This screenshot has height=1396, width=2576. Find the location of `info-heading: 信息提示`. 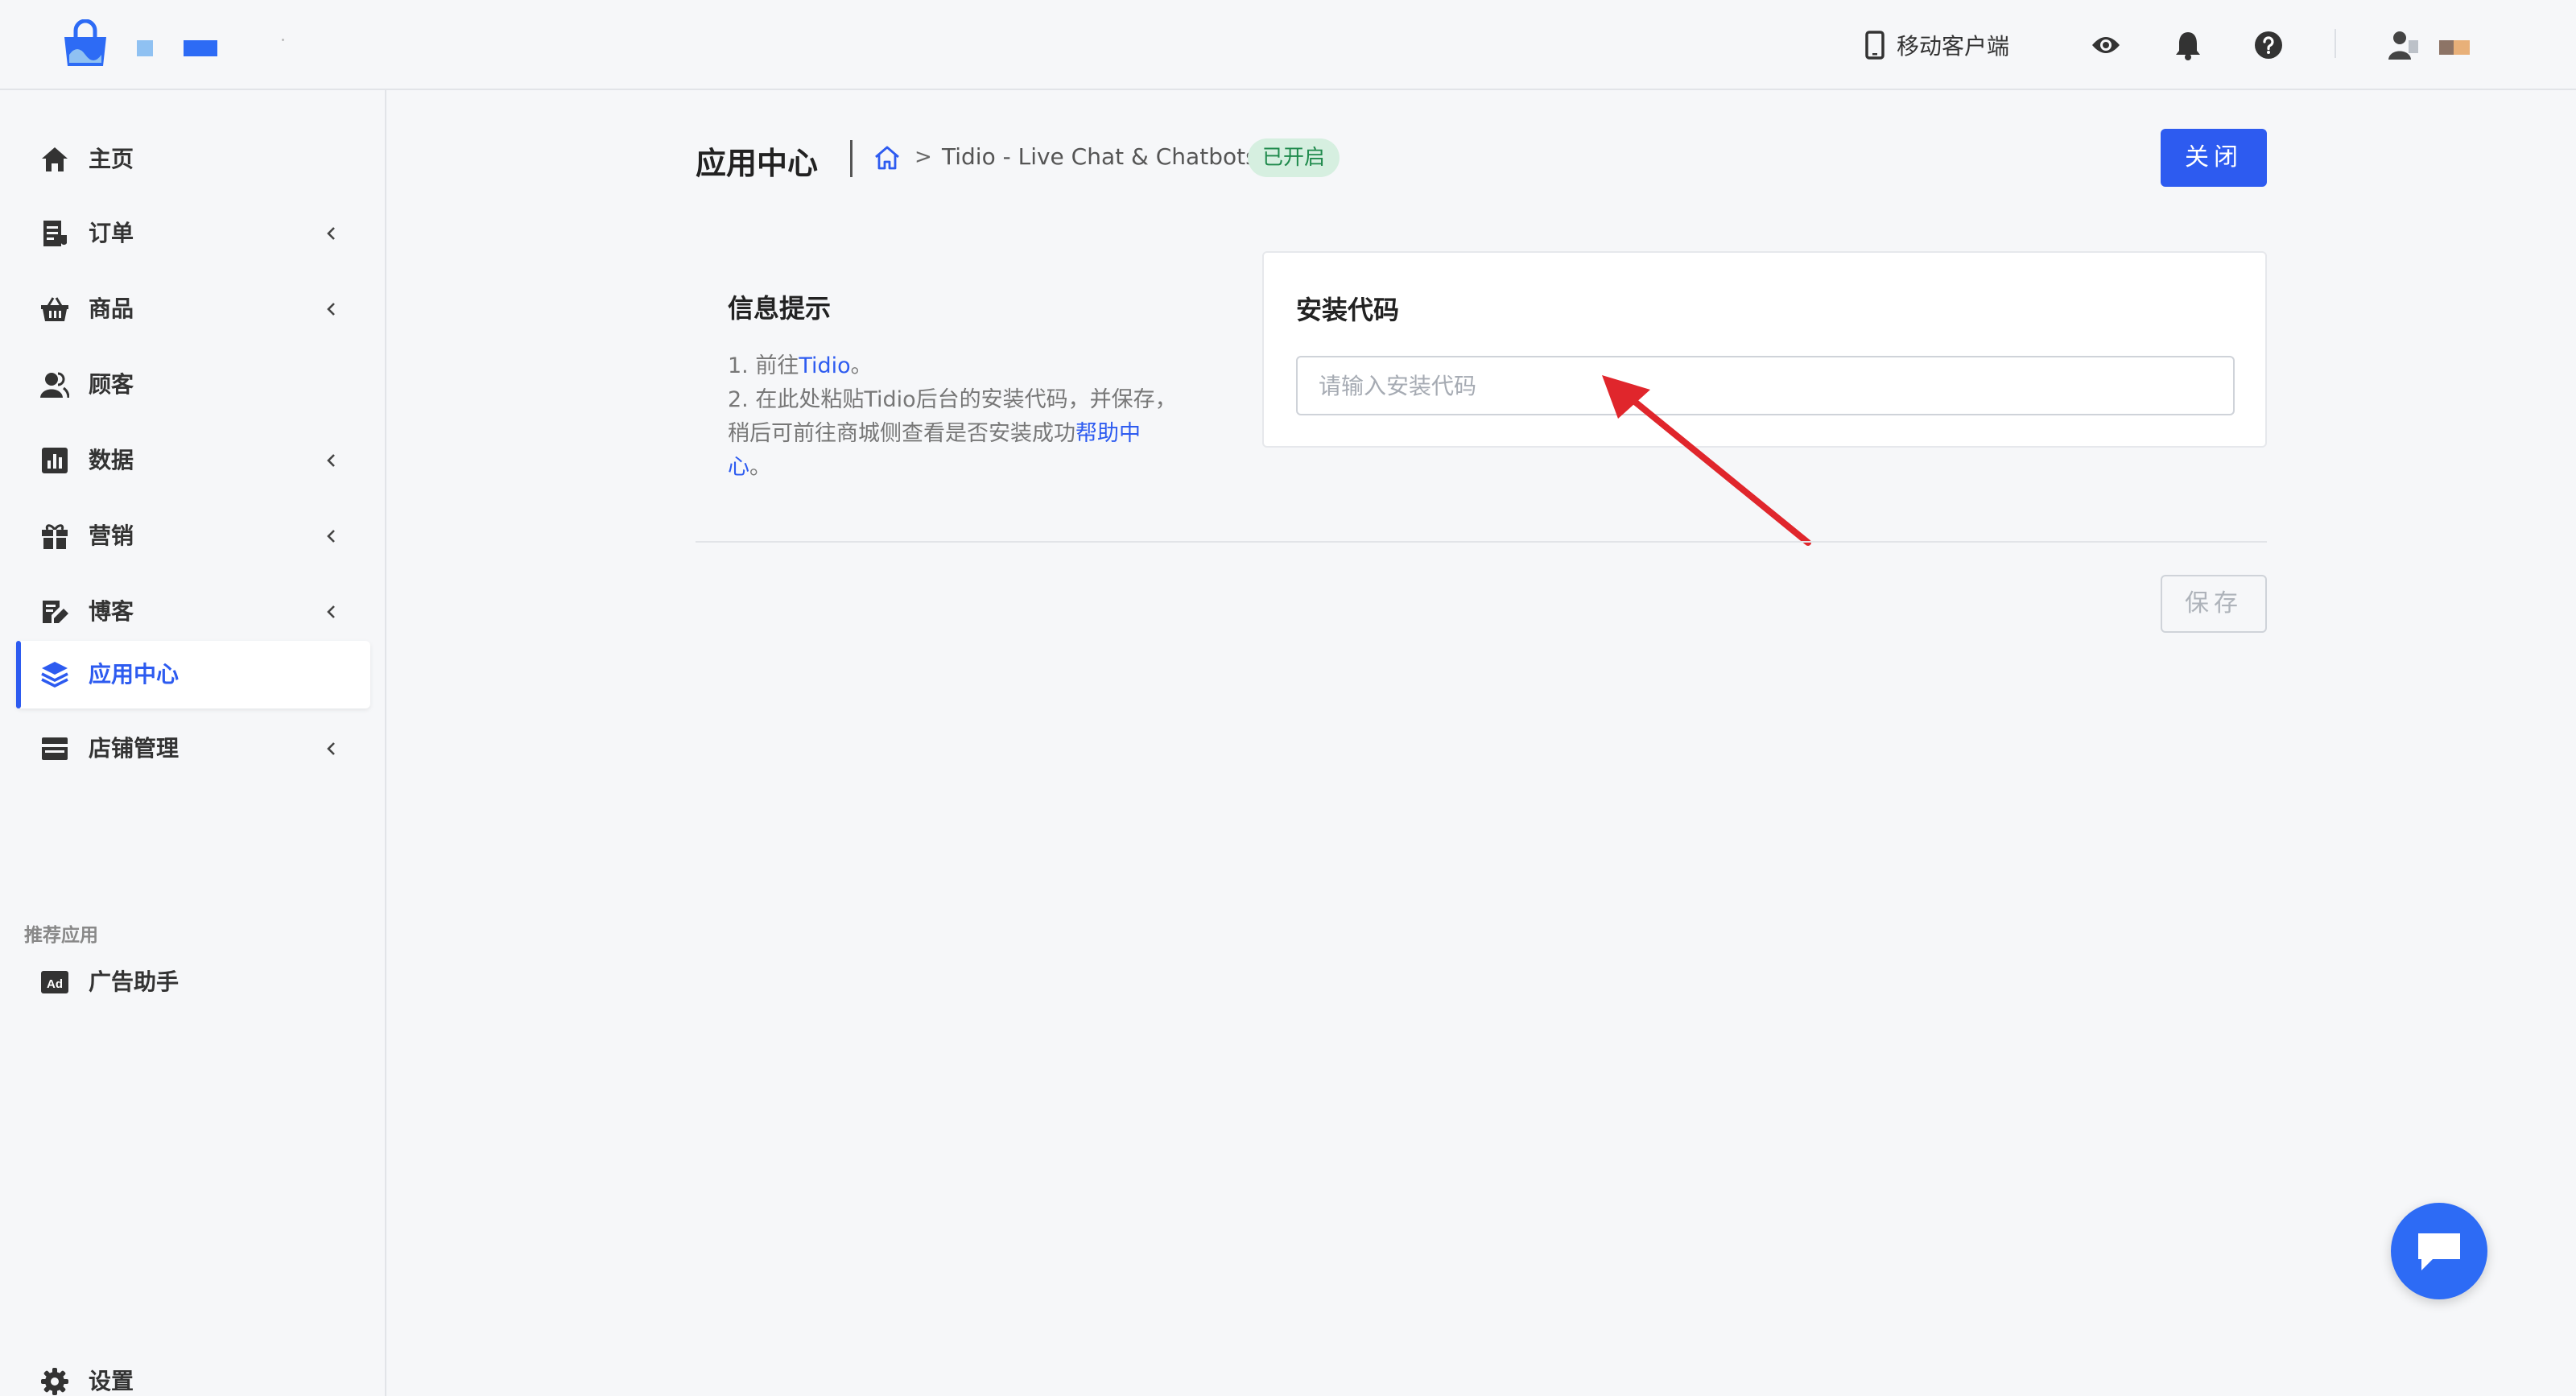

info-heading: 信息提示 is located at coordinates (780, 308).